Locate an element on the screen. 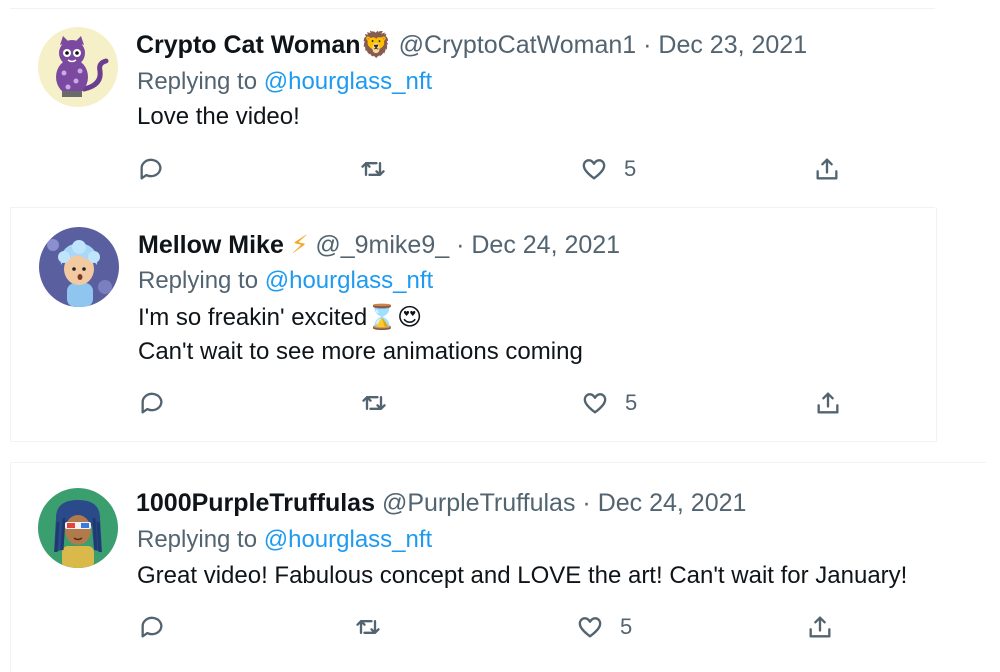 The width and height of the screenshot is (1000, 672). blue-haired-character-avatar-icon is located at coordinates (79, 267).